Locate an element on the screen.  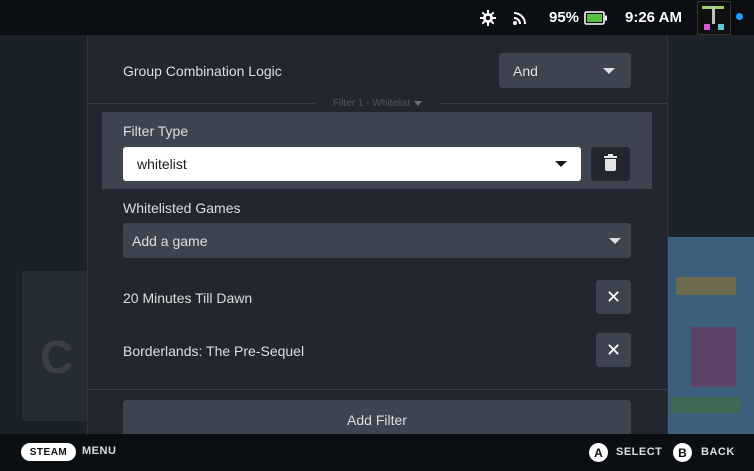
b-button-icon: B is located at coordinates (682, 452).